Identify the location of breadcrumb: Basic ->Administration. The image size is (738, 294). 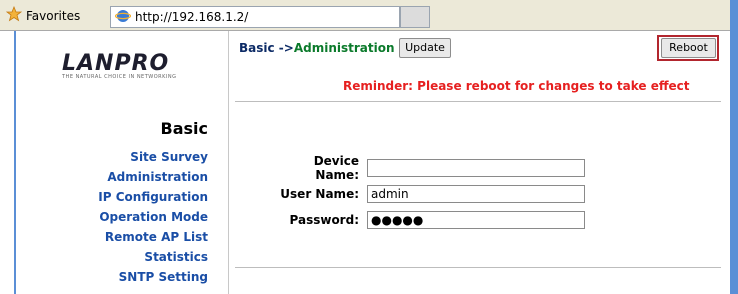
(317, 48).